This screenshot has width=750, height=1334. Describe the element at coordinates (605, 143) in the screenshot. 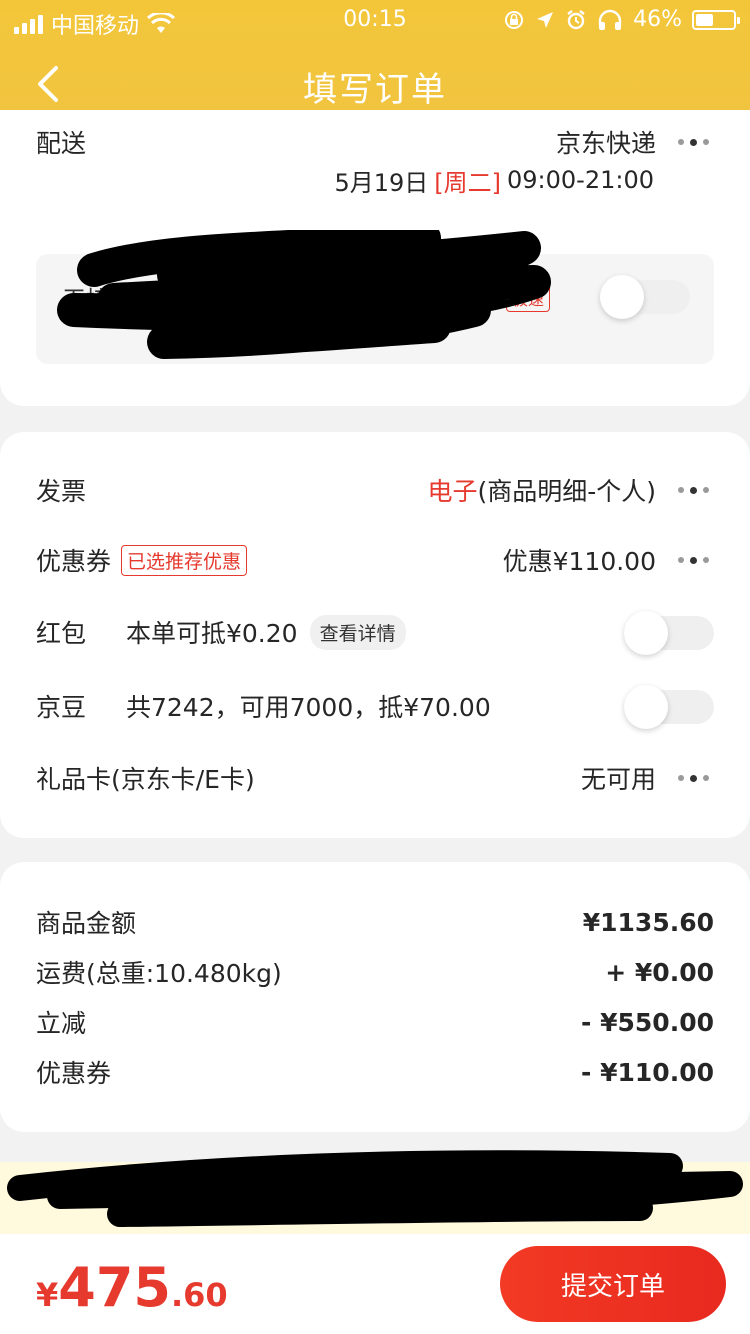

I see `delivery-method: 京东快递` at that location.